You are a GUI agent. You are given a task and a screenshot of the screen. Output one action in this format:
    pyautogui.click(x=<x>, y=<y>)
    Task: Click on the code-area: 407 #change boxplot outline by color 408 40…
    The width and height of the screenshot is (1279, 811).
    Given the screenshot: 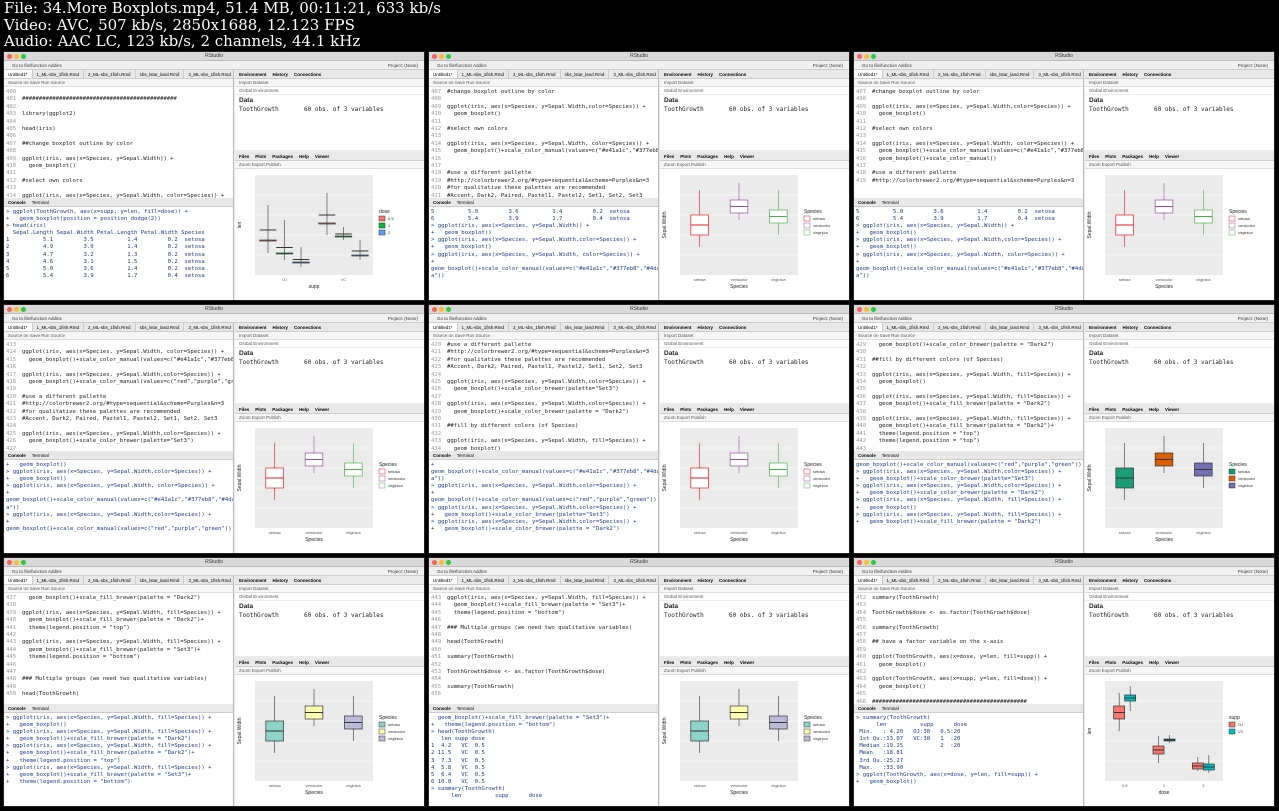 What is the action you would take?
    pyautogui.click(x=543, y=142)
    